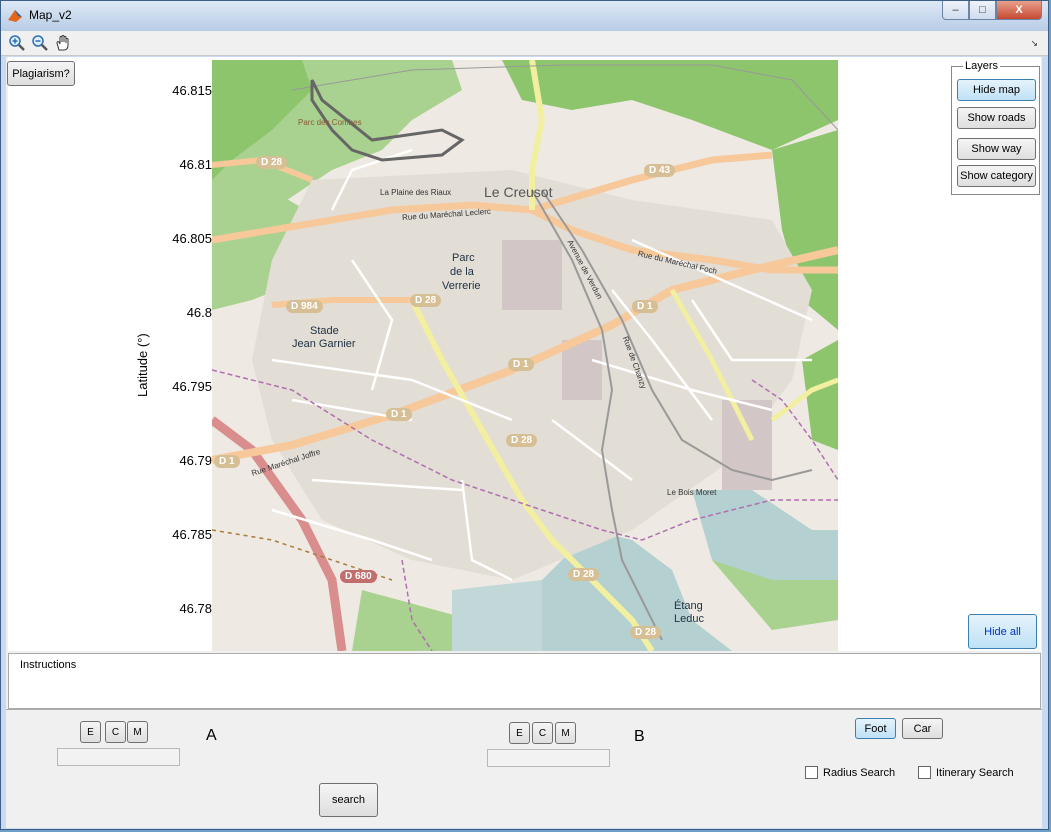 The image size is (1051, 832). Describe the element at coordinates (324, 331) in the screenshot. I see `map-label-stadium: Stade` at that location.